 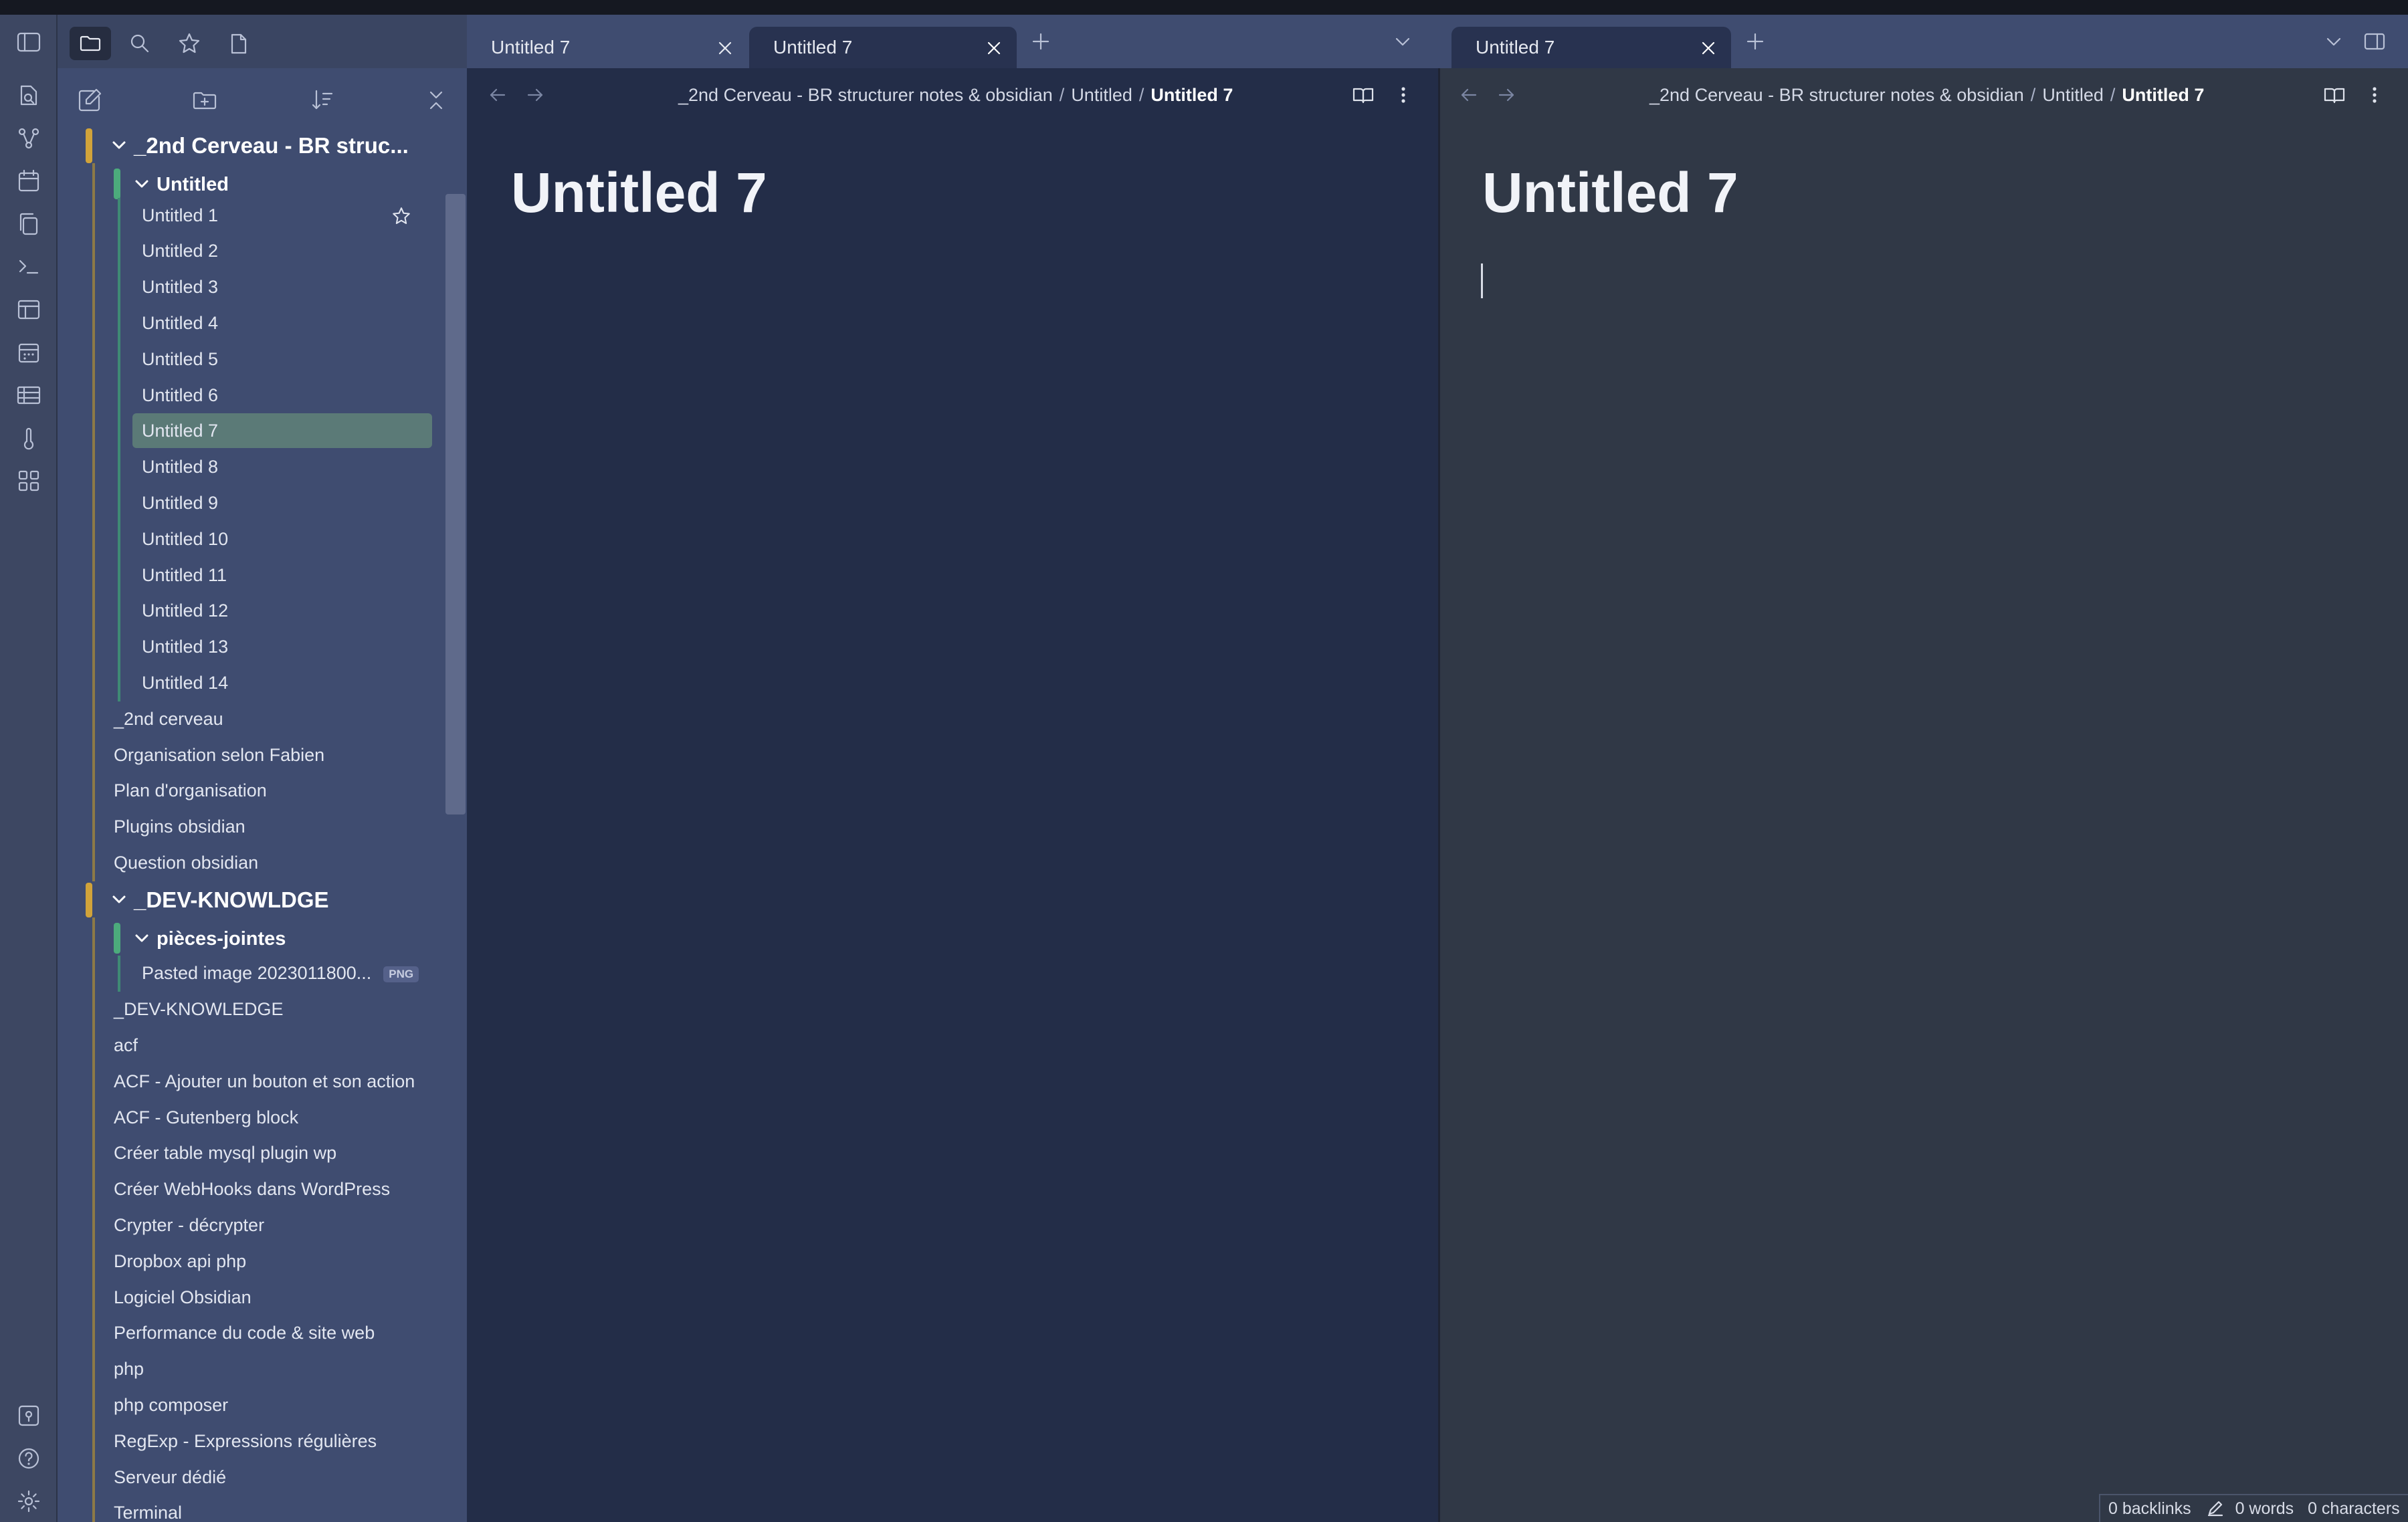 I want to click on copy-icon, so click(x=29, y=224).